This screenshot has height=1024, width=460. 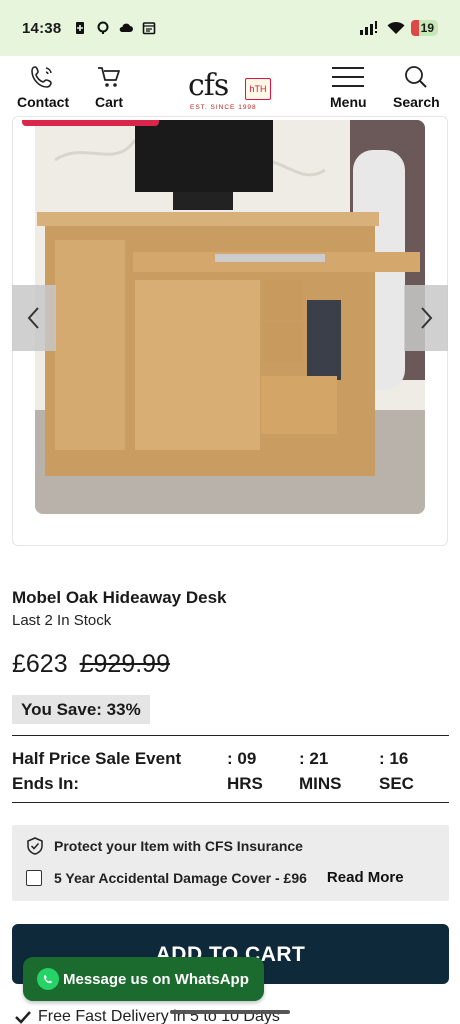 I want to click on chevron-left-icon, so click(x=33, y=318).